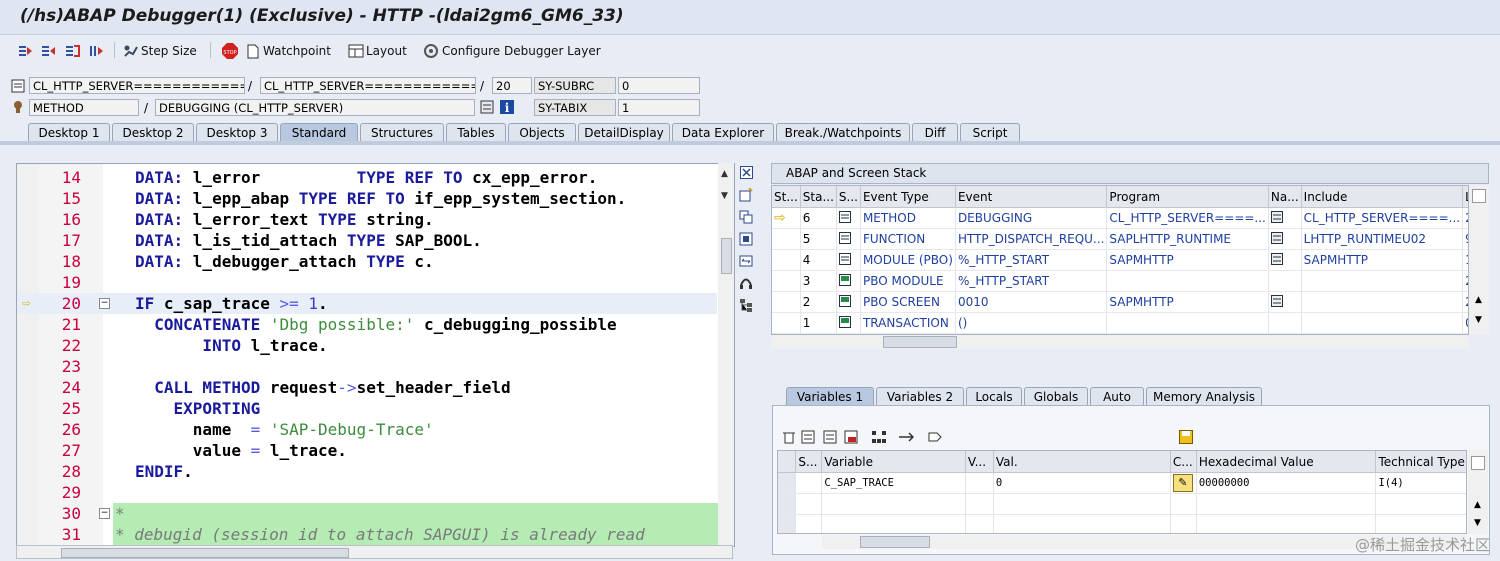 Image resolution: width=1500 pixels, height=561 pixels. I want to click on delete-icon, so click(789, 438).